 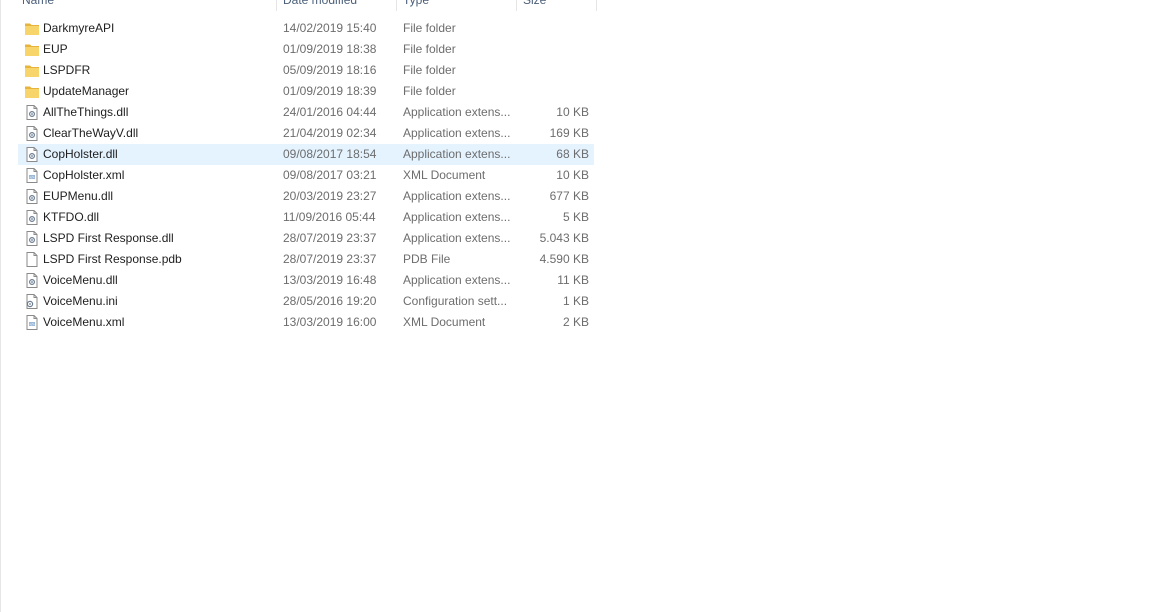 I want to click on blank-file-icon-graphic, so click(x=32, y=259).